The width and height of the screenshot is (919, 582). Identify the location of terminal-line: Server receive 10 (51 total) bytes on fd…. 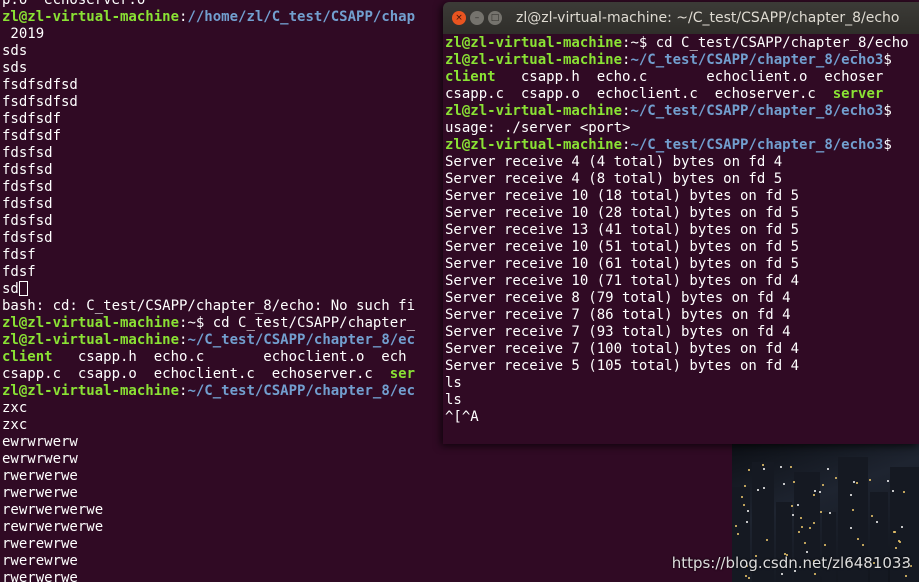
(677, 247).